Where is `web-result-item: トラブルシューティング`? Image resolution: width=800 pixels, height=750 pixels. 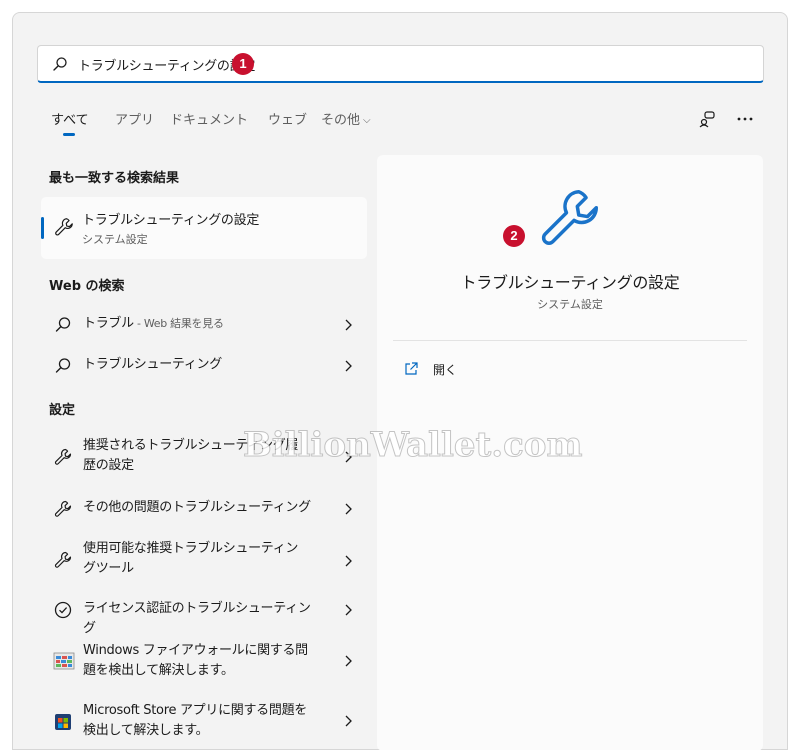 web-result-item: トラブルシューティング is located at coordinates (204, 366).